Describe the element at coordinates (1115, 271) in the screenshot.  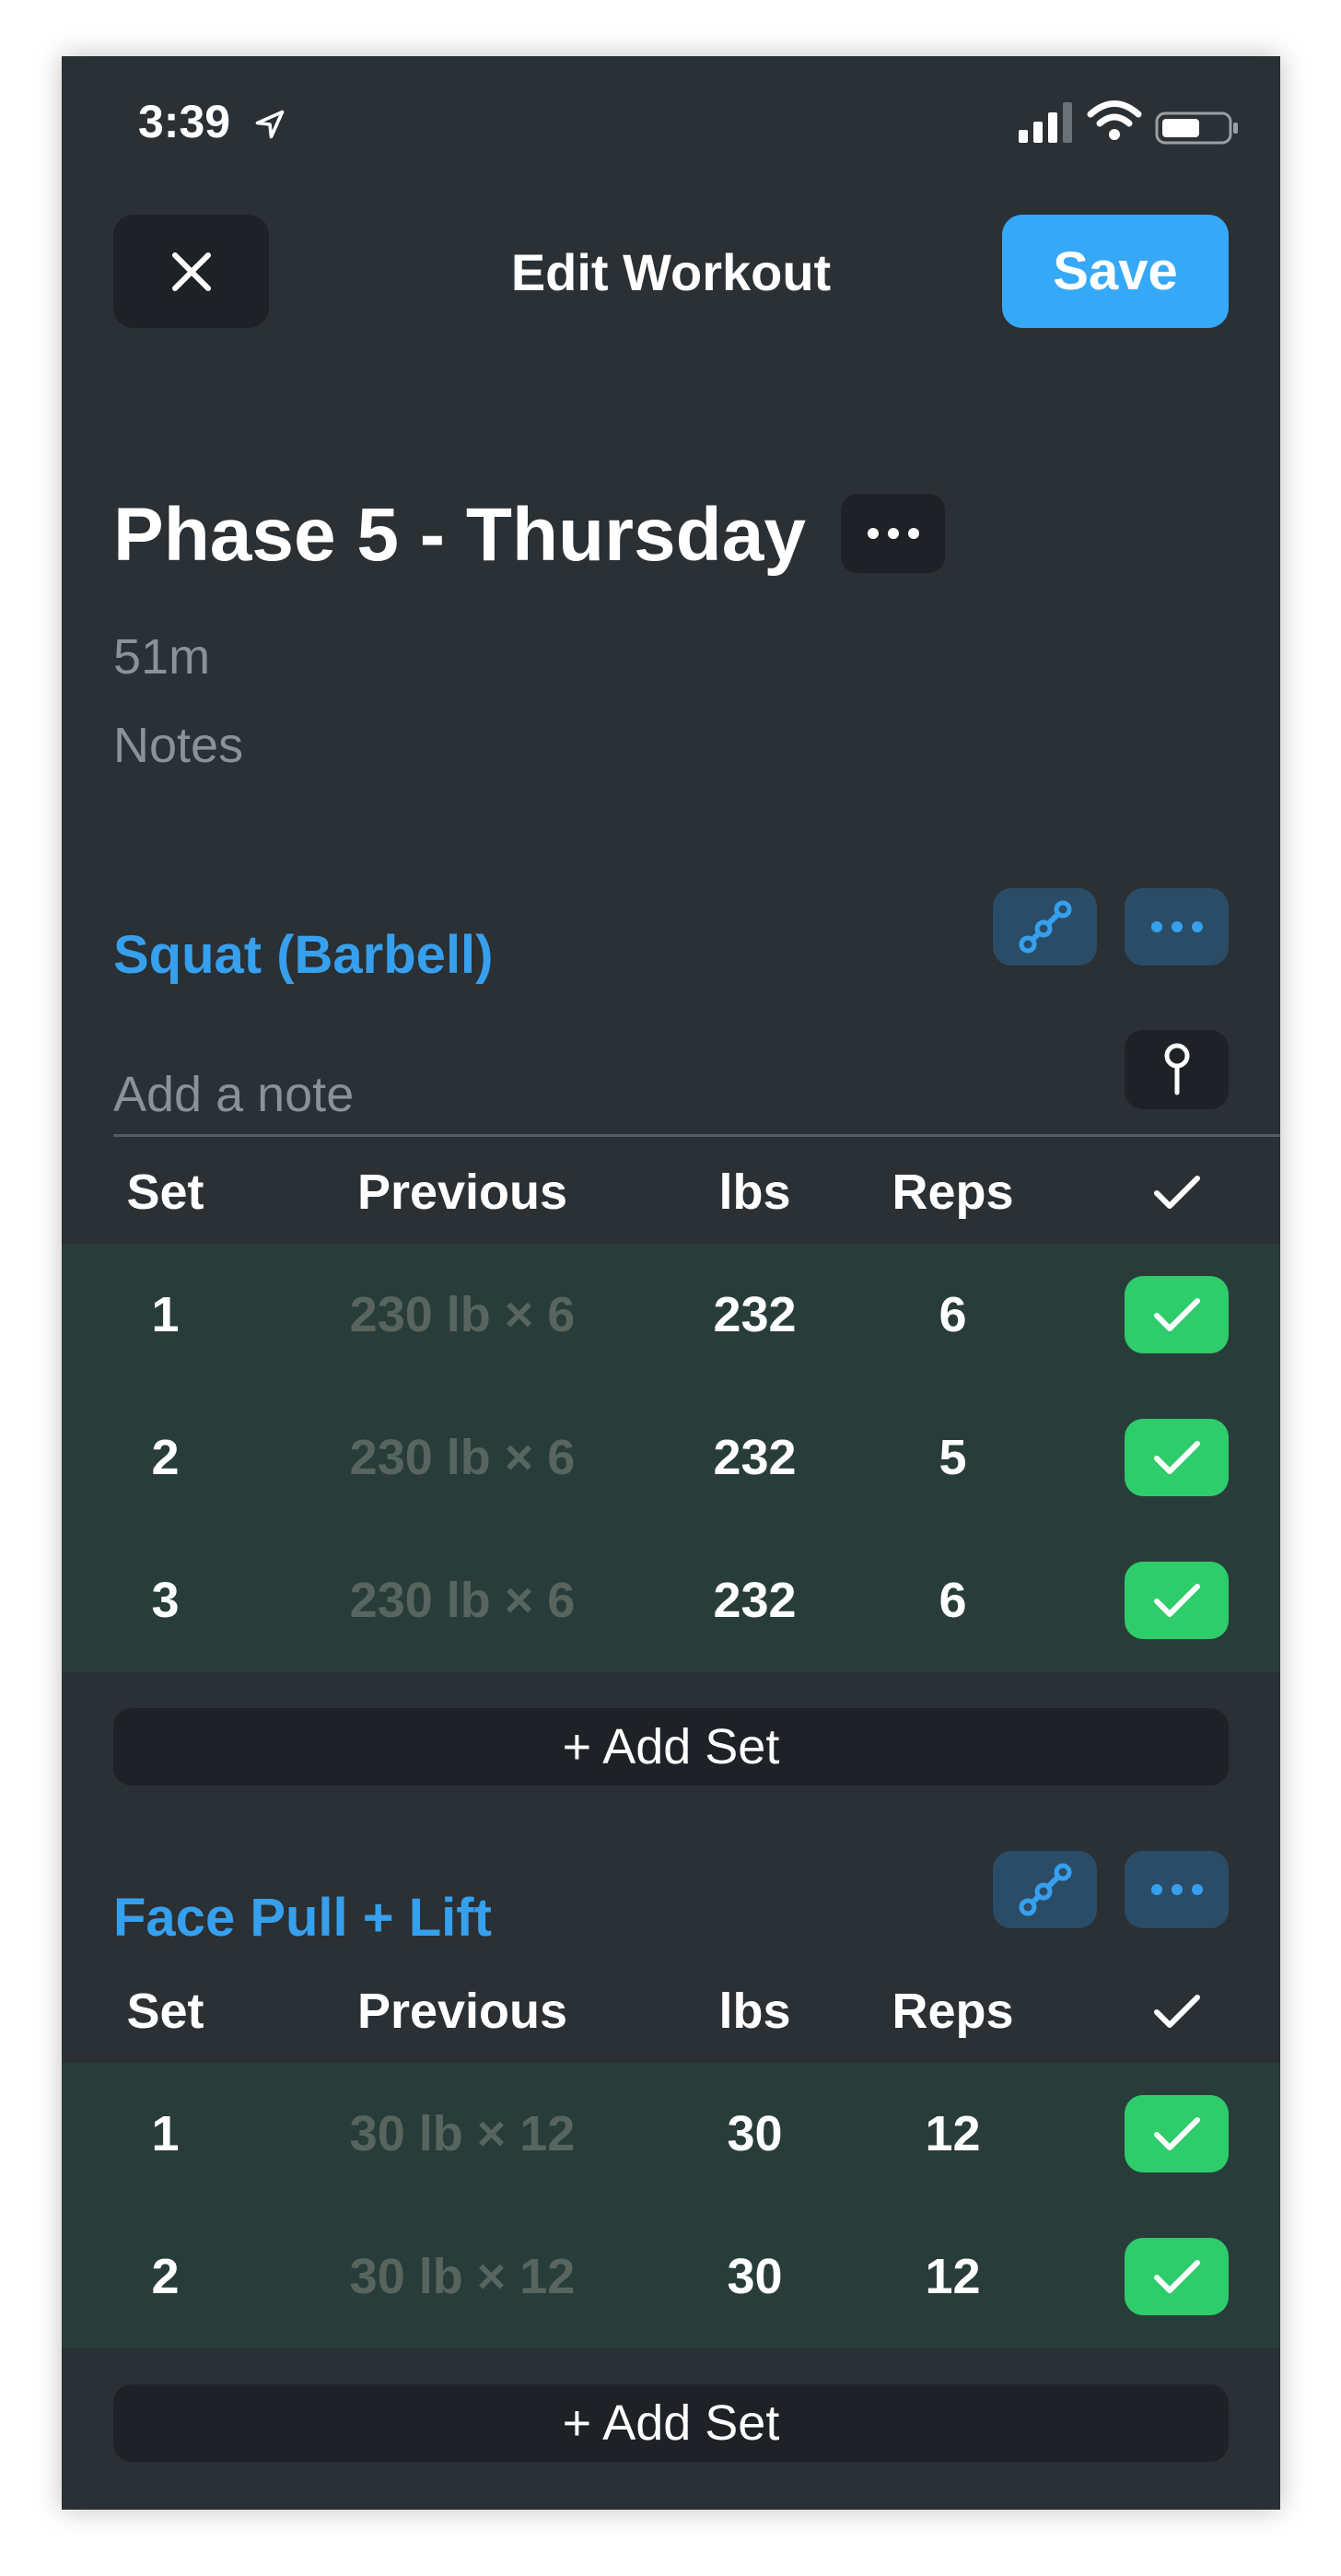
I see `save-button: Save` at that location.